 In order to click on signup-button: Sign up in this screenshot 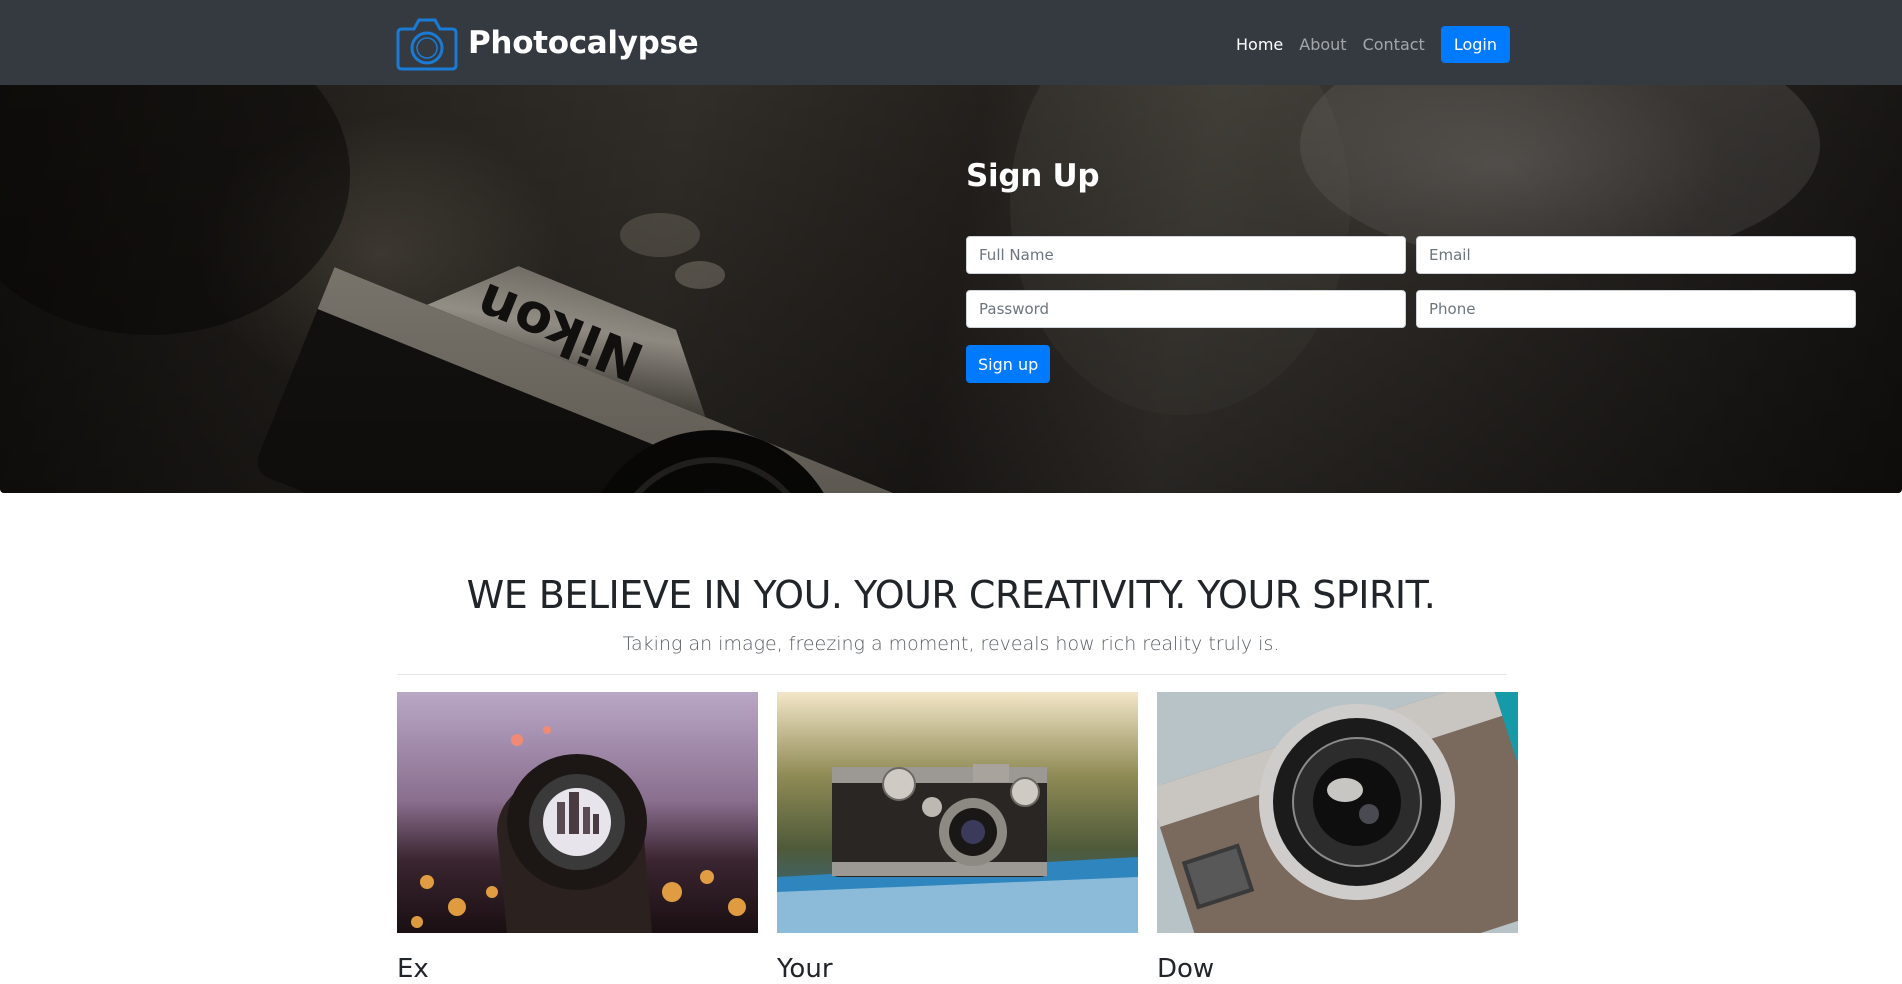, I will do `click(1008, 364)`.